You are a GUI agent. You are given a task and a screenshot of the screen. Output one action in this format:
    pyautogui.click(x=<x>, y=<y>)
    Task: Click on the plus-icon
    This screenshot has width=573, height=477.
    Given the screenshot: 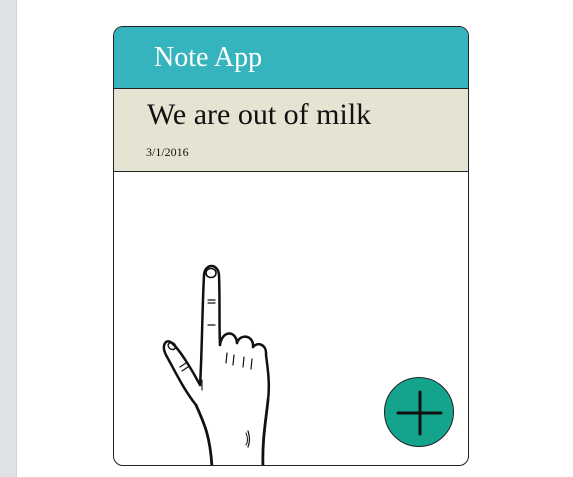 What is the action you would take?
    pyautogui.click(x=419, y=413)
    